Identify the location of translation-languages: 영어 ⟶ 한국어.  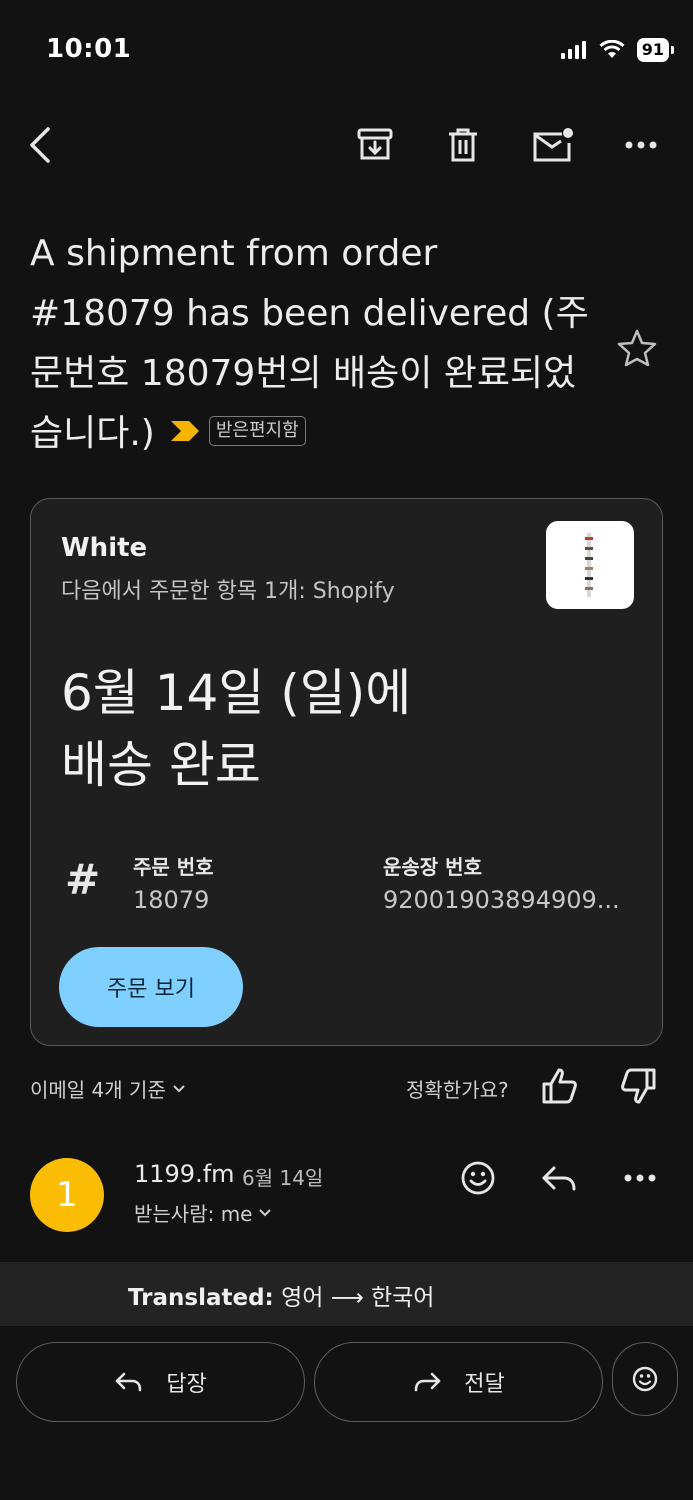
(358, 1298).